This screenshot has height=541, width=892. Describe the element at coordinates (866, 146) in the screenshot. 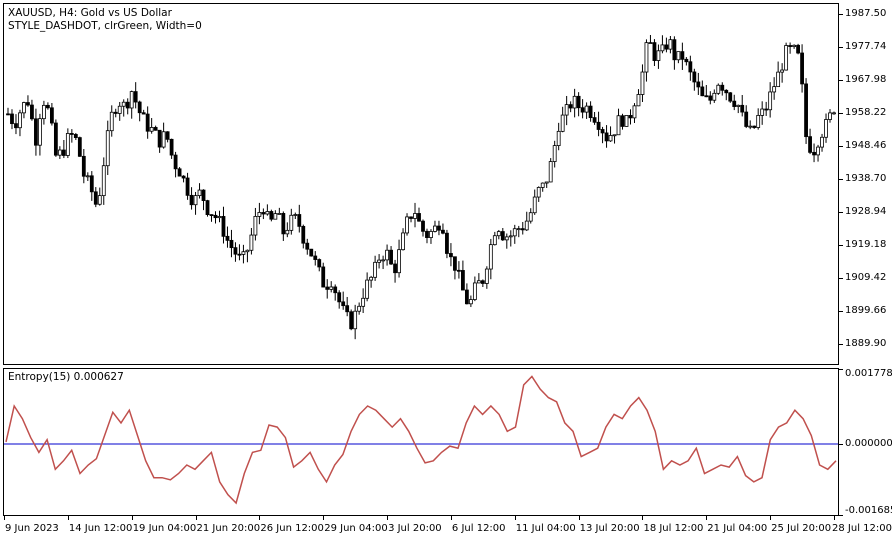

I see `price-tick-label: 1948.46` at that location.